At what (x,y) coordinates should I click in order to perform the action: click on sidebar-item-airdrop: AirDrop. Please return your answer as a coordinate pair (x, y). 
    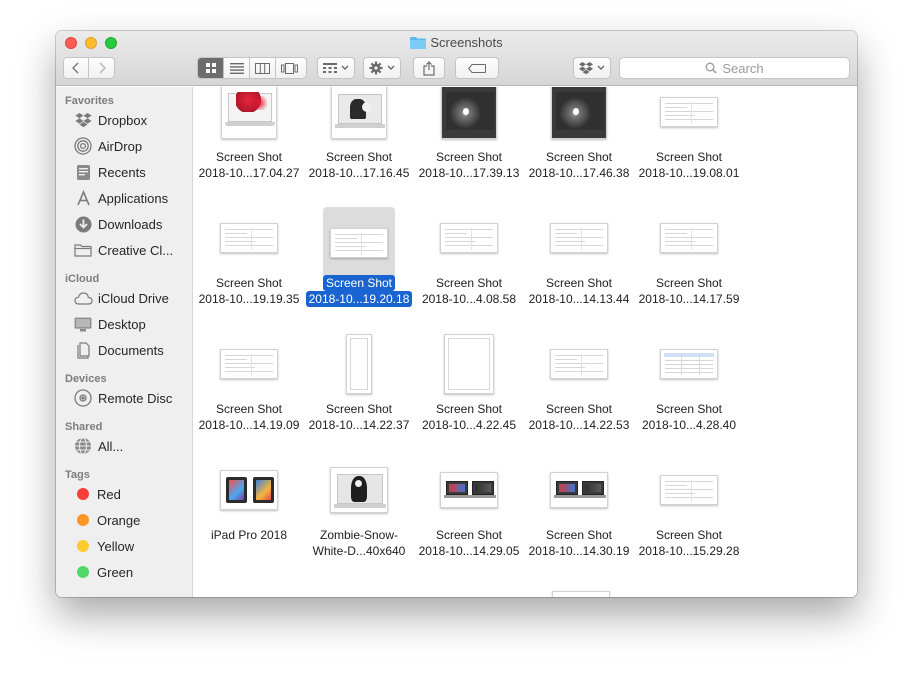
    Looking at the image, I should click on (107, 146).